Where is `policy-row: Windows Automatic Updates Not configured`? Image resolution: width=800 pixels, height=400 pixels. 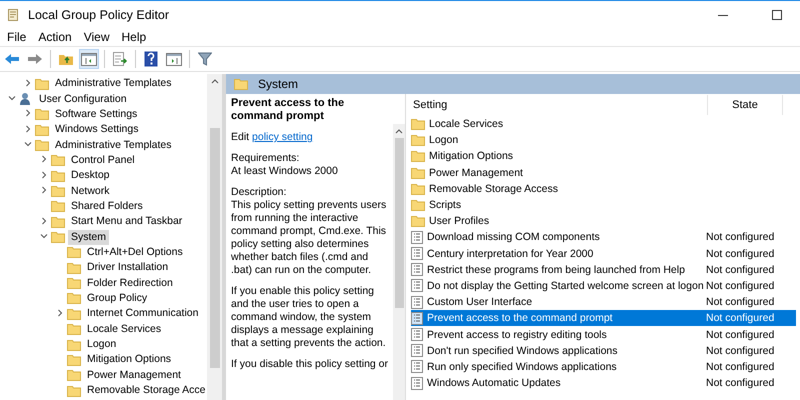 policy-row: Windows Automatic Updates Not configured is located at coordinates (603, 383).